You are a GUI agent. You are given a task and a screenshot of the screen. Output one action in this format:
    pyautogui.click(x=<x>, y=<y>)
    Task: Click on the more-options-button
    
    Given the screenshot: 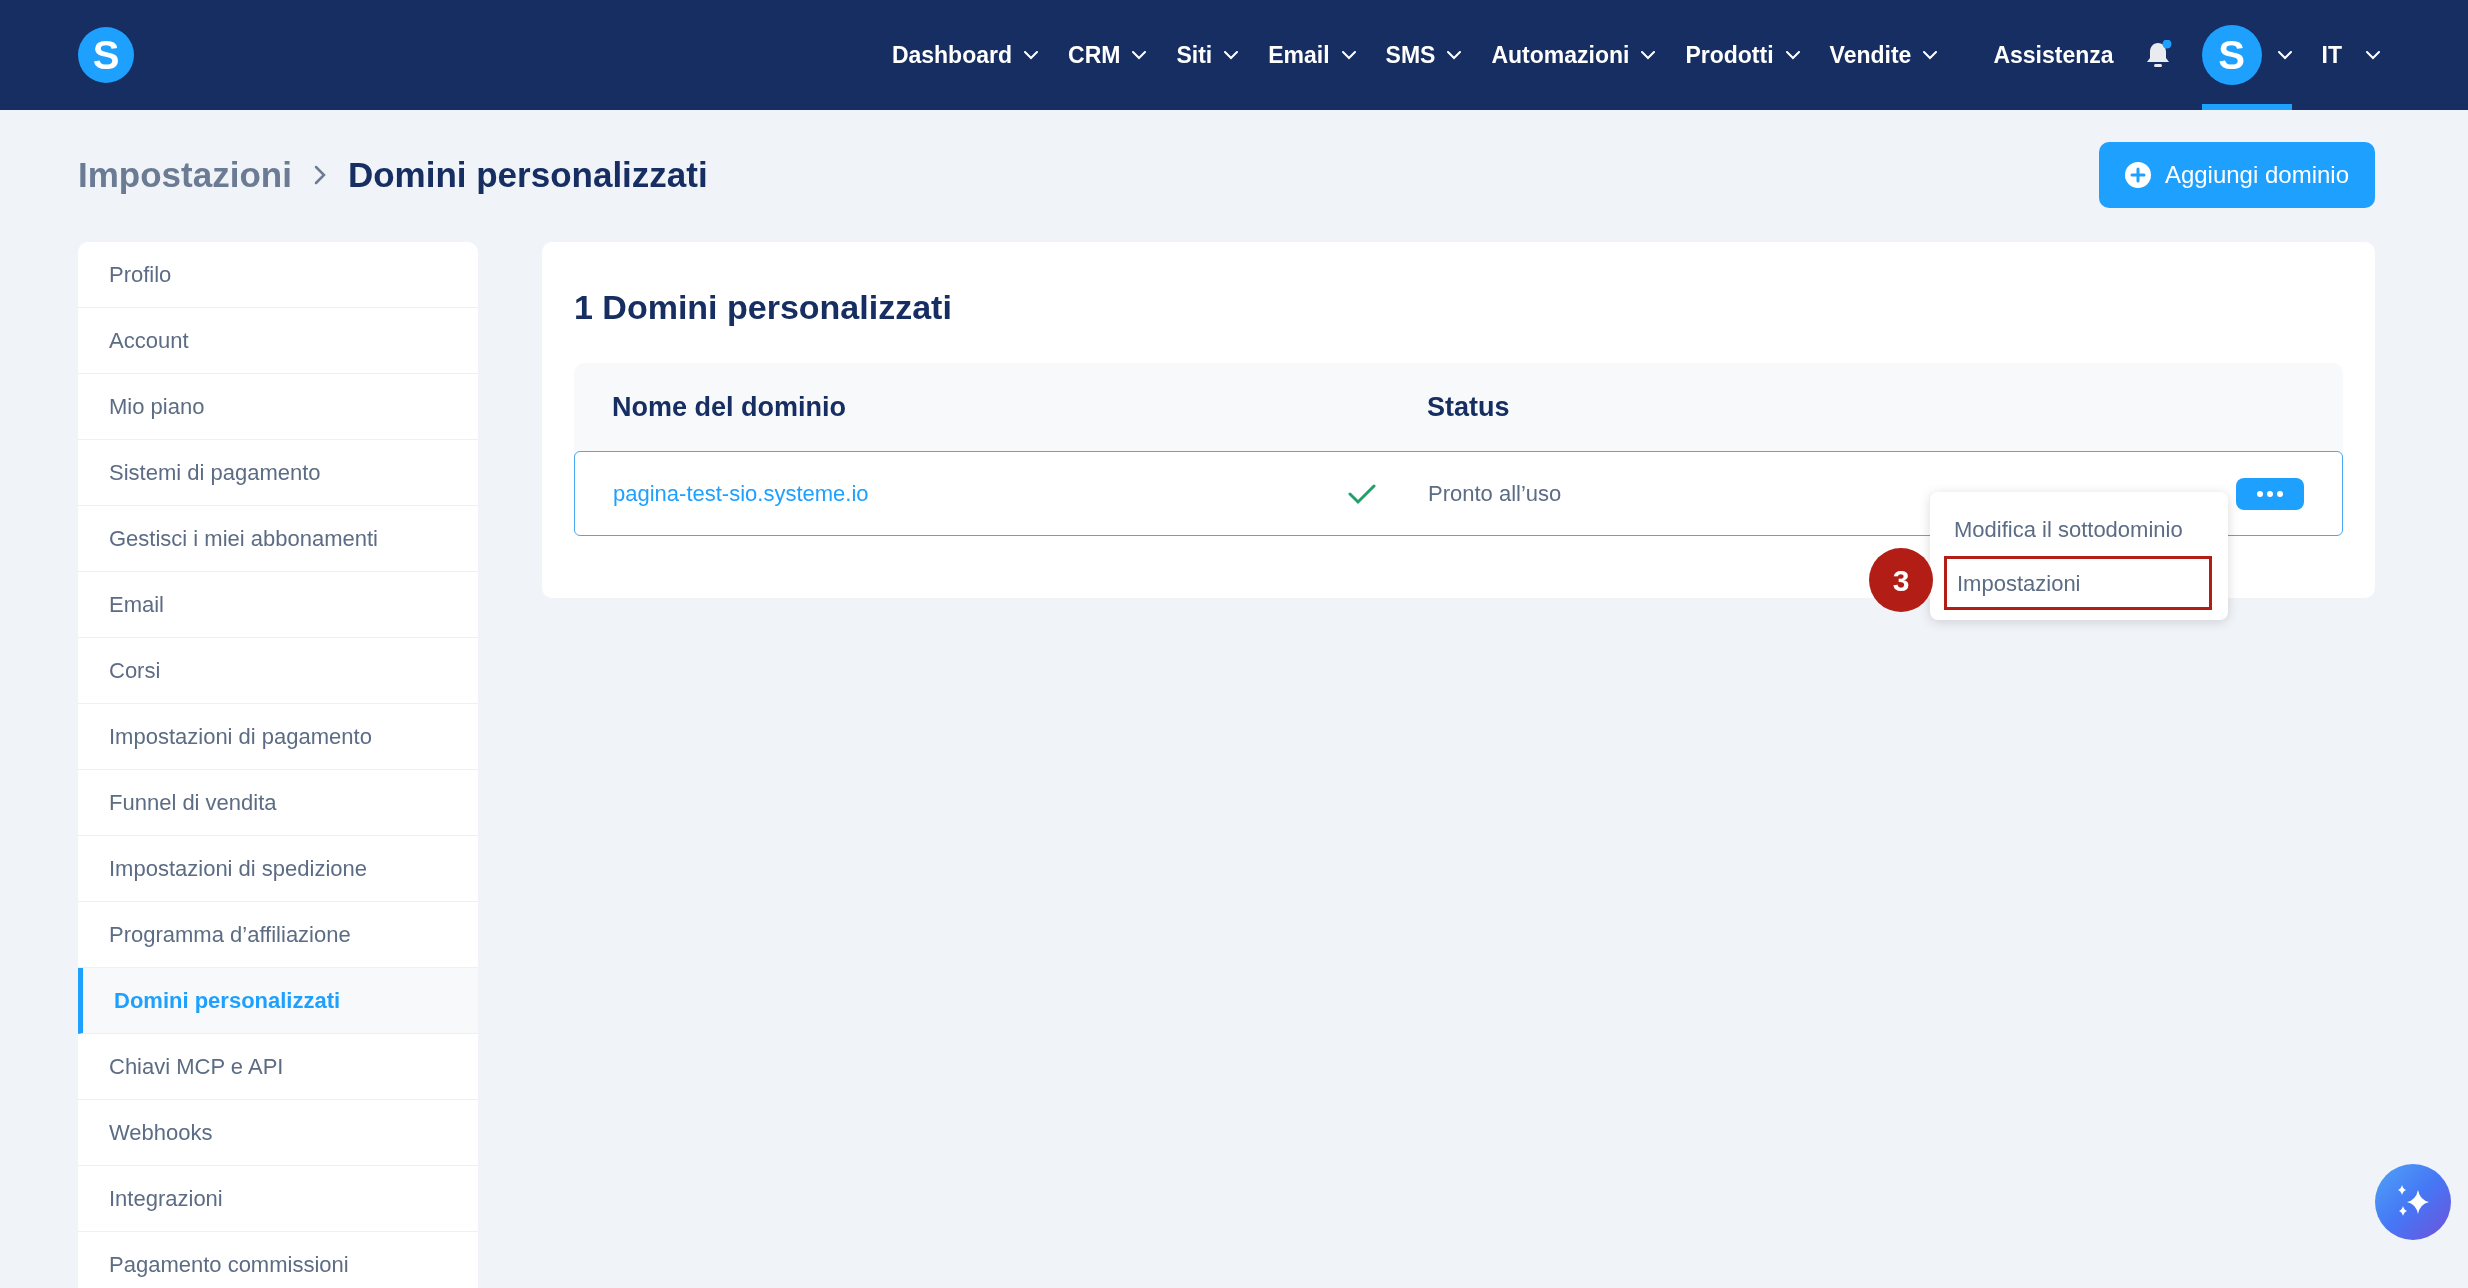 What is the action you would take?
    pyautogui.click(x=2270, y=493)
    